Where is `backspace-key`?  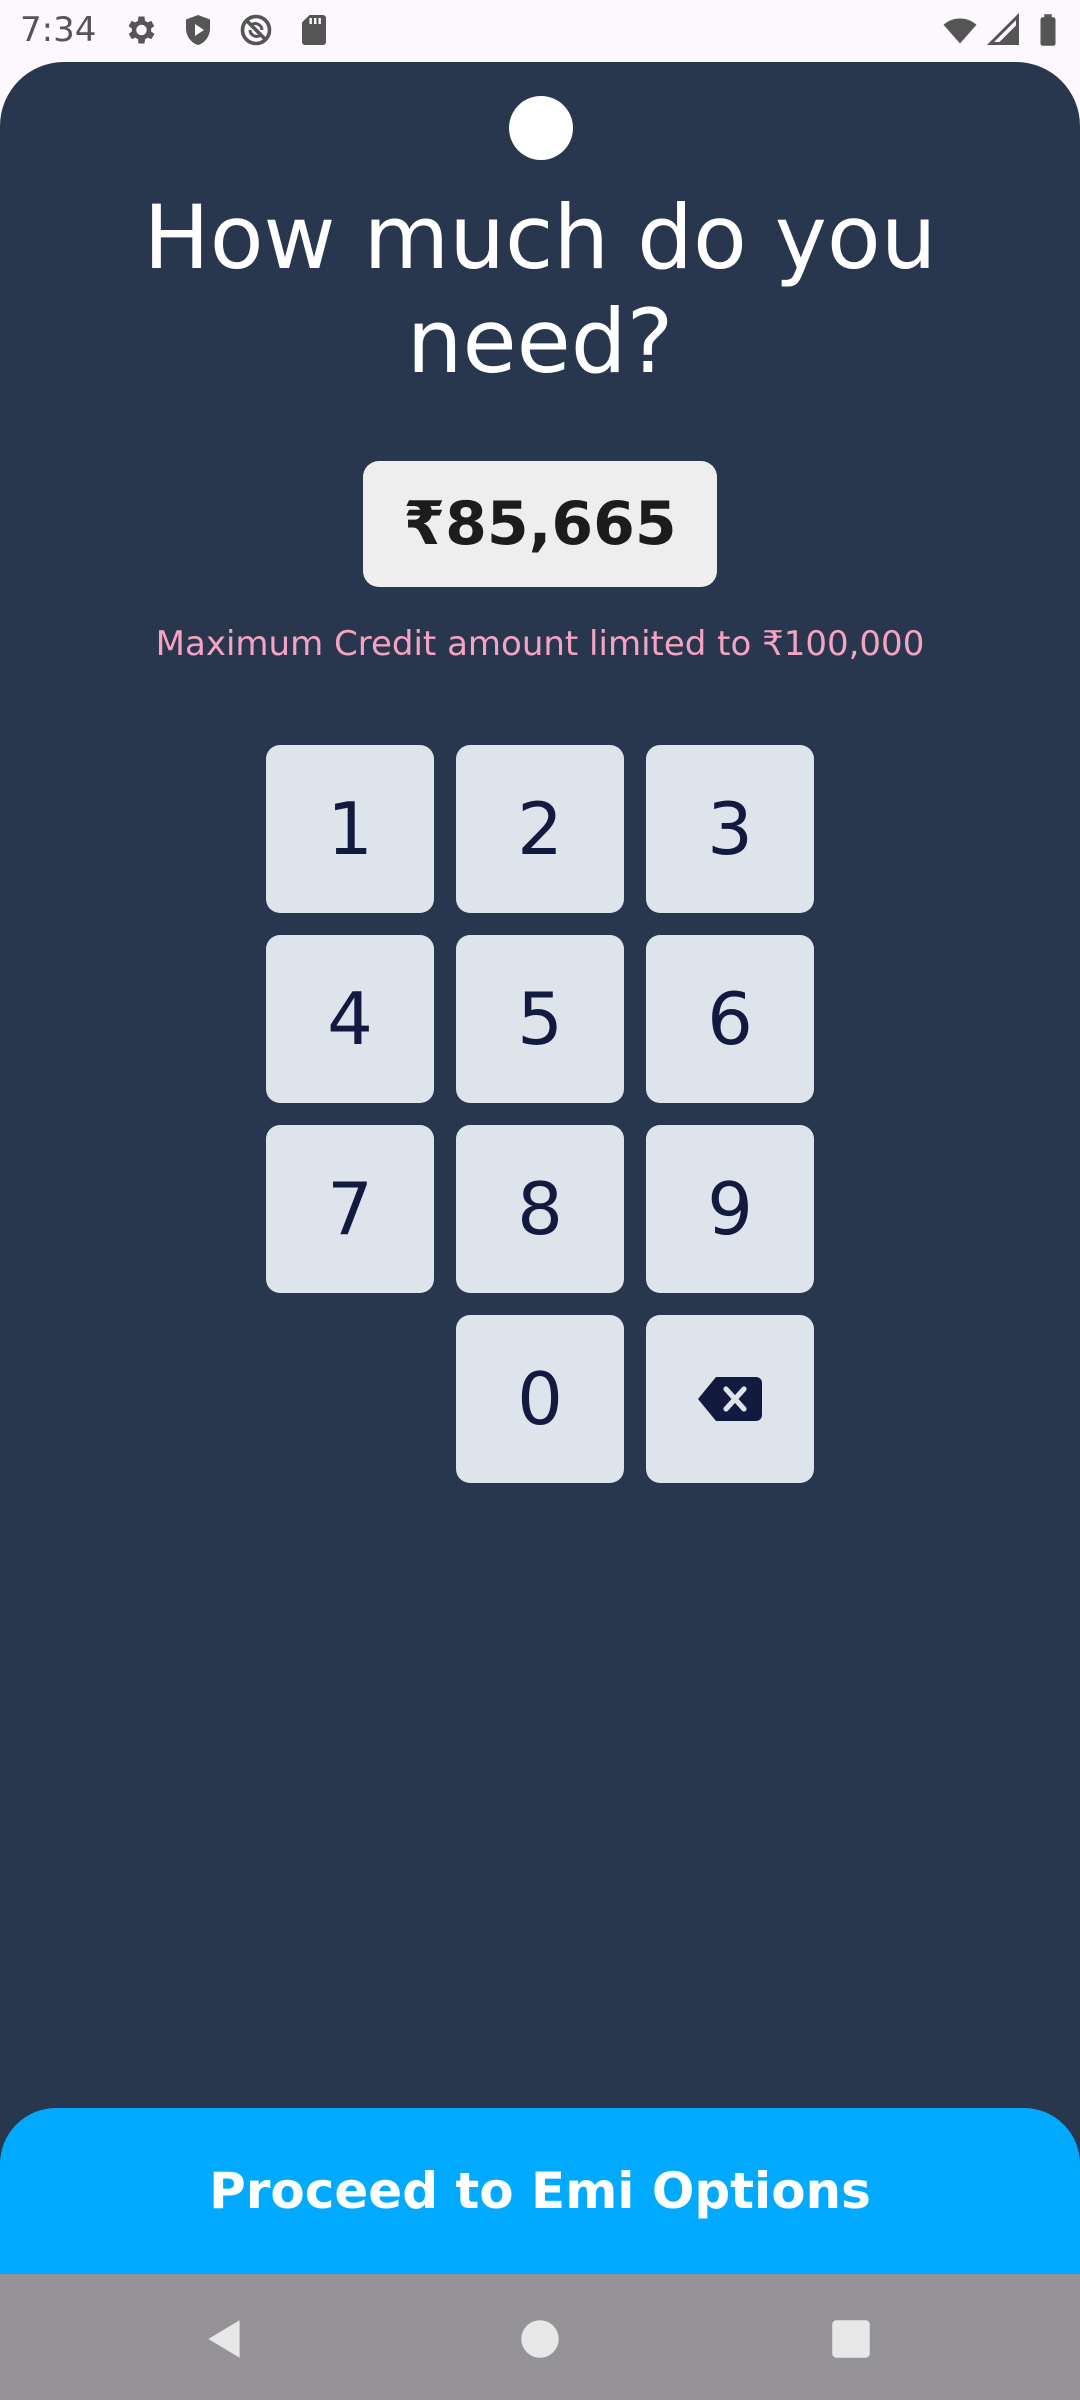
backspace-key is located at coordinates (730, 1399).